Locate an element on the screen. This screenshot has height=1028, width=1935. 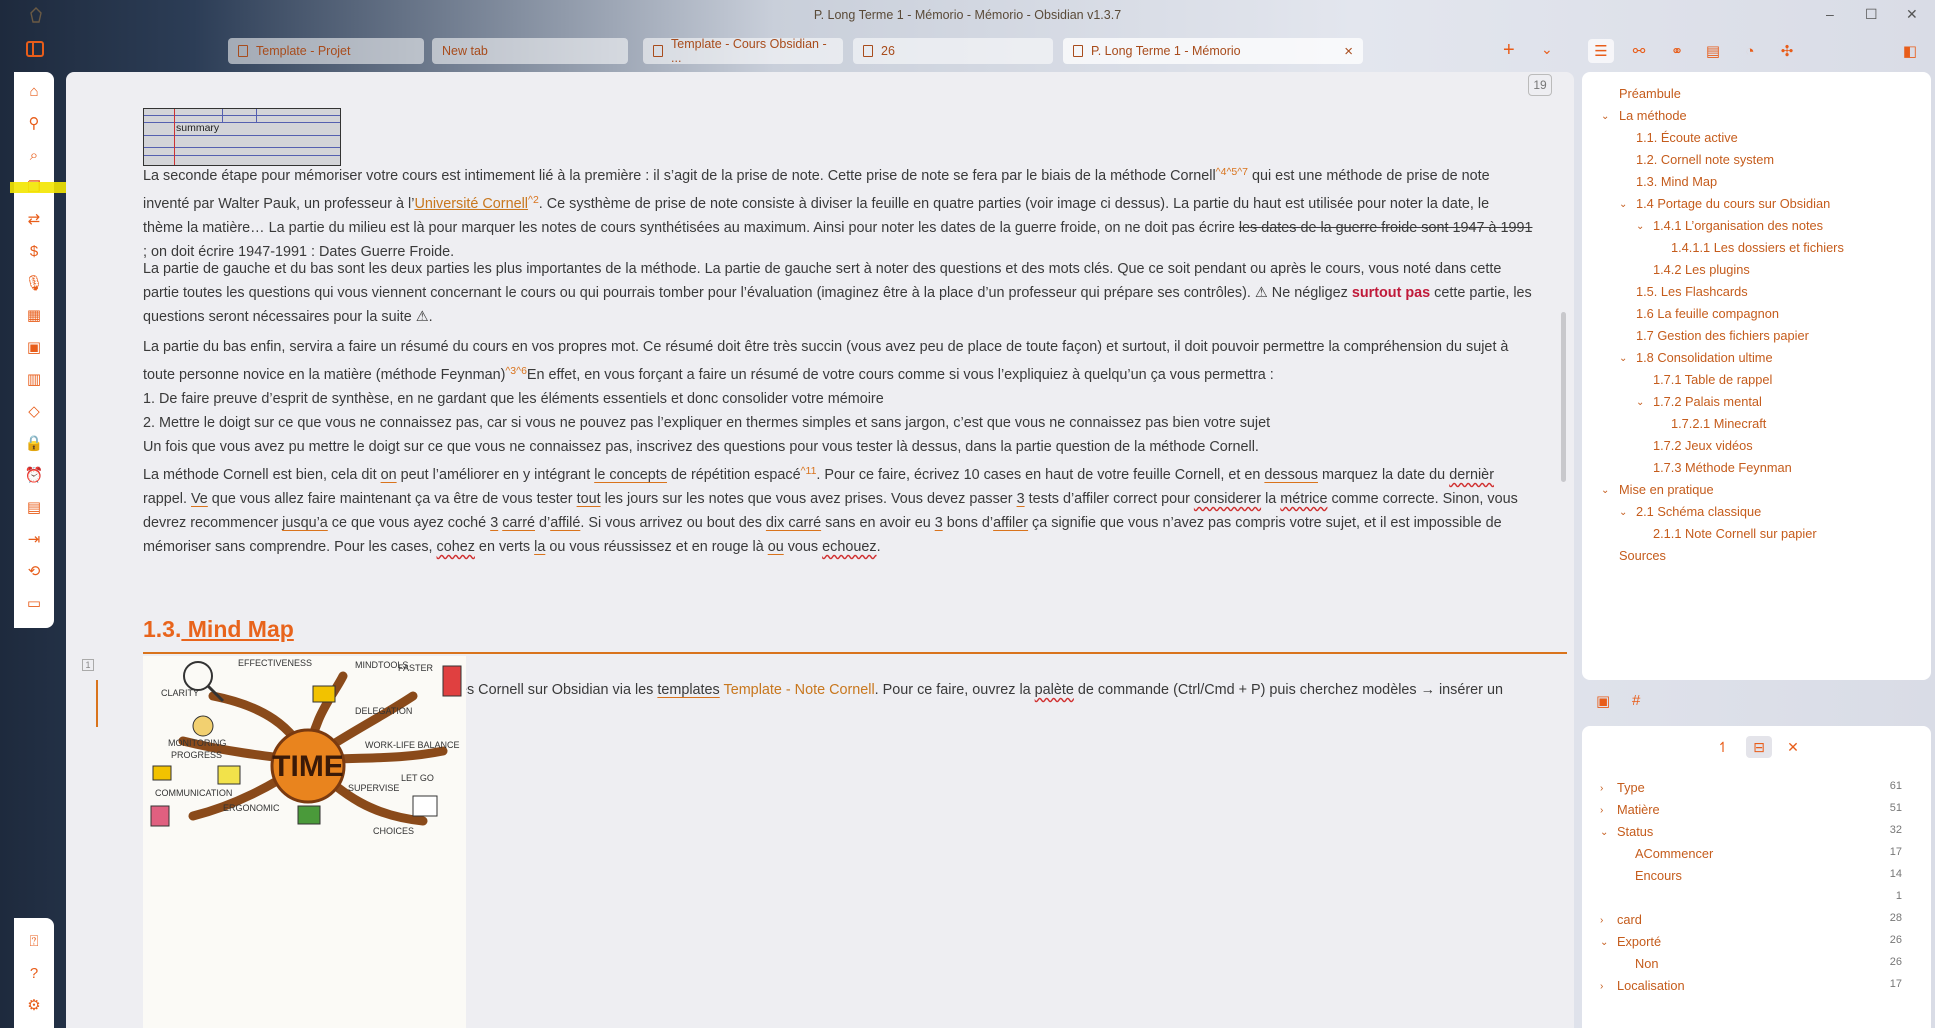
property-row: ⌄ Exporté 26 is located at coordinates (1752, 945).